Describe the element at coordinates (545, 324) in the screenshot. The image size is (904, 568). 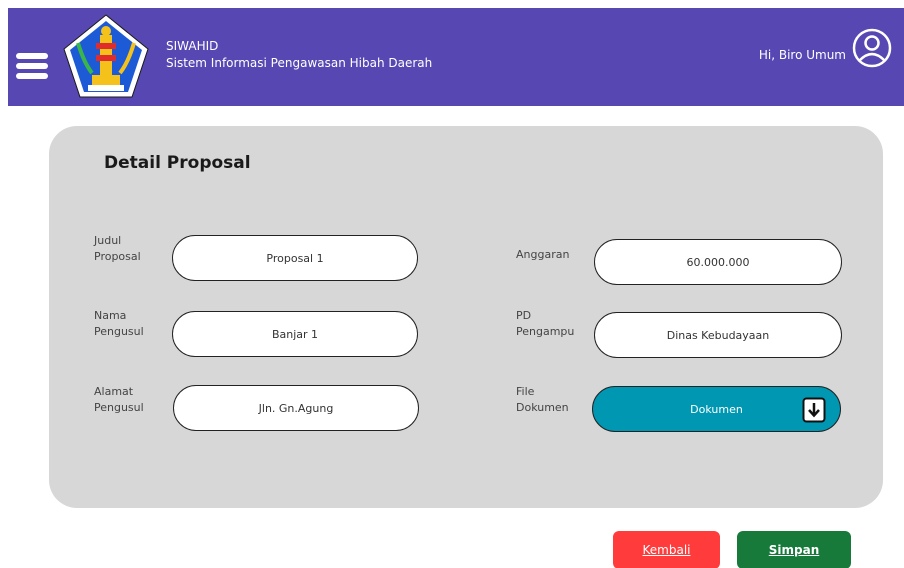
I see `pd-pengampu-label: PD Pengampu` at that location.